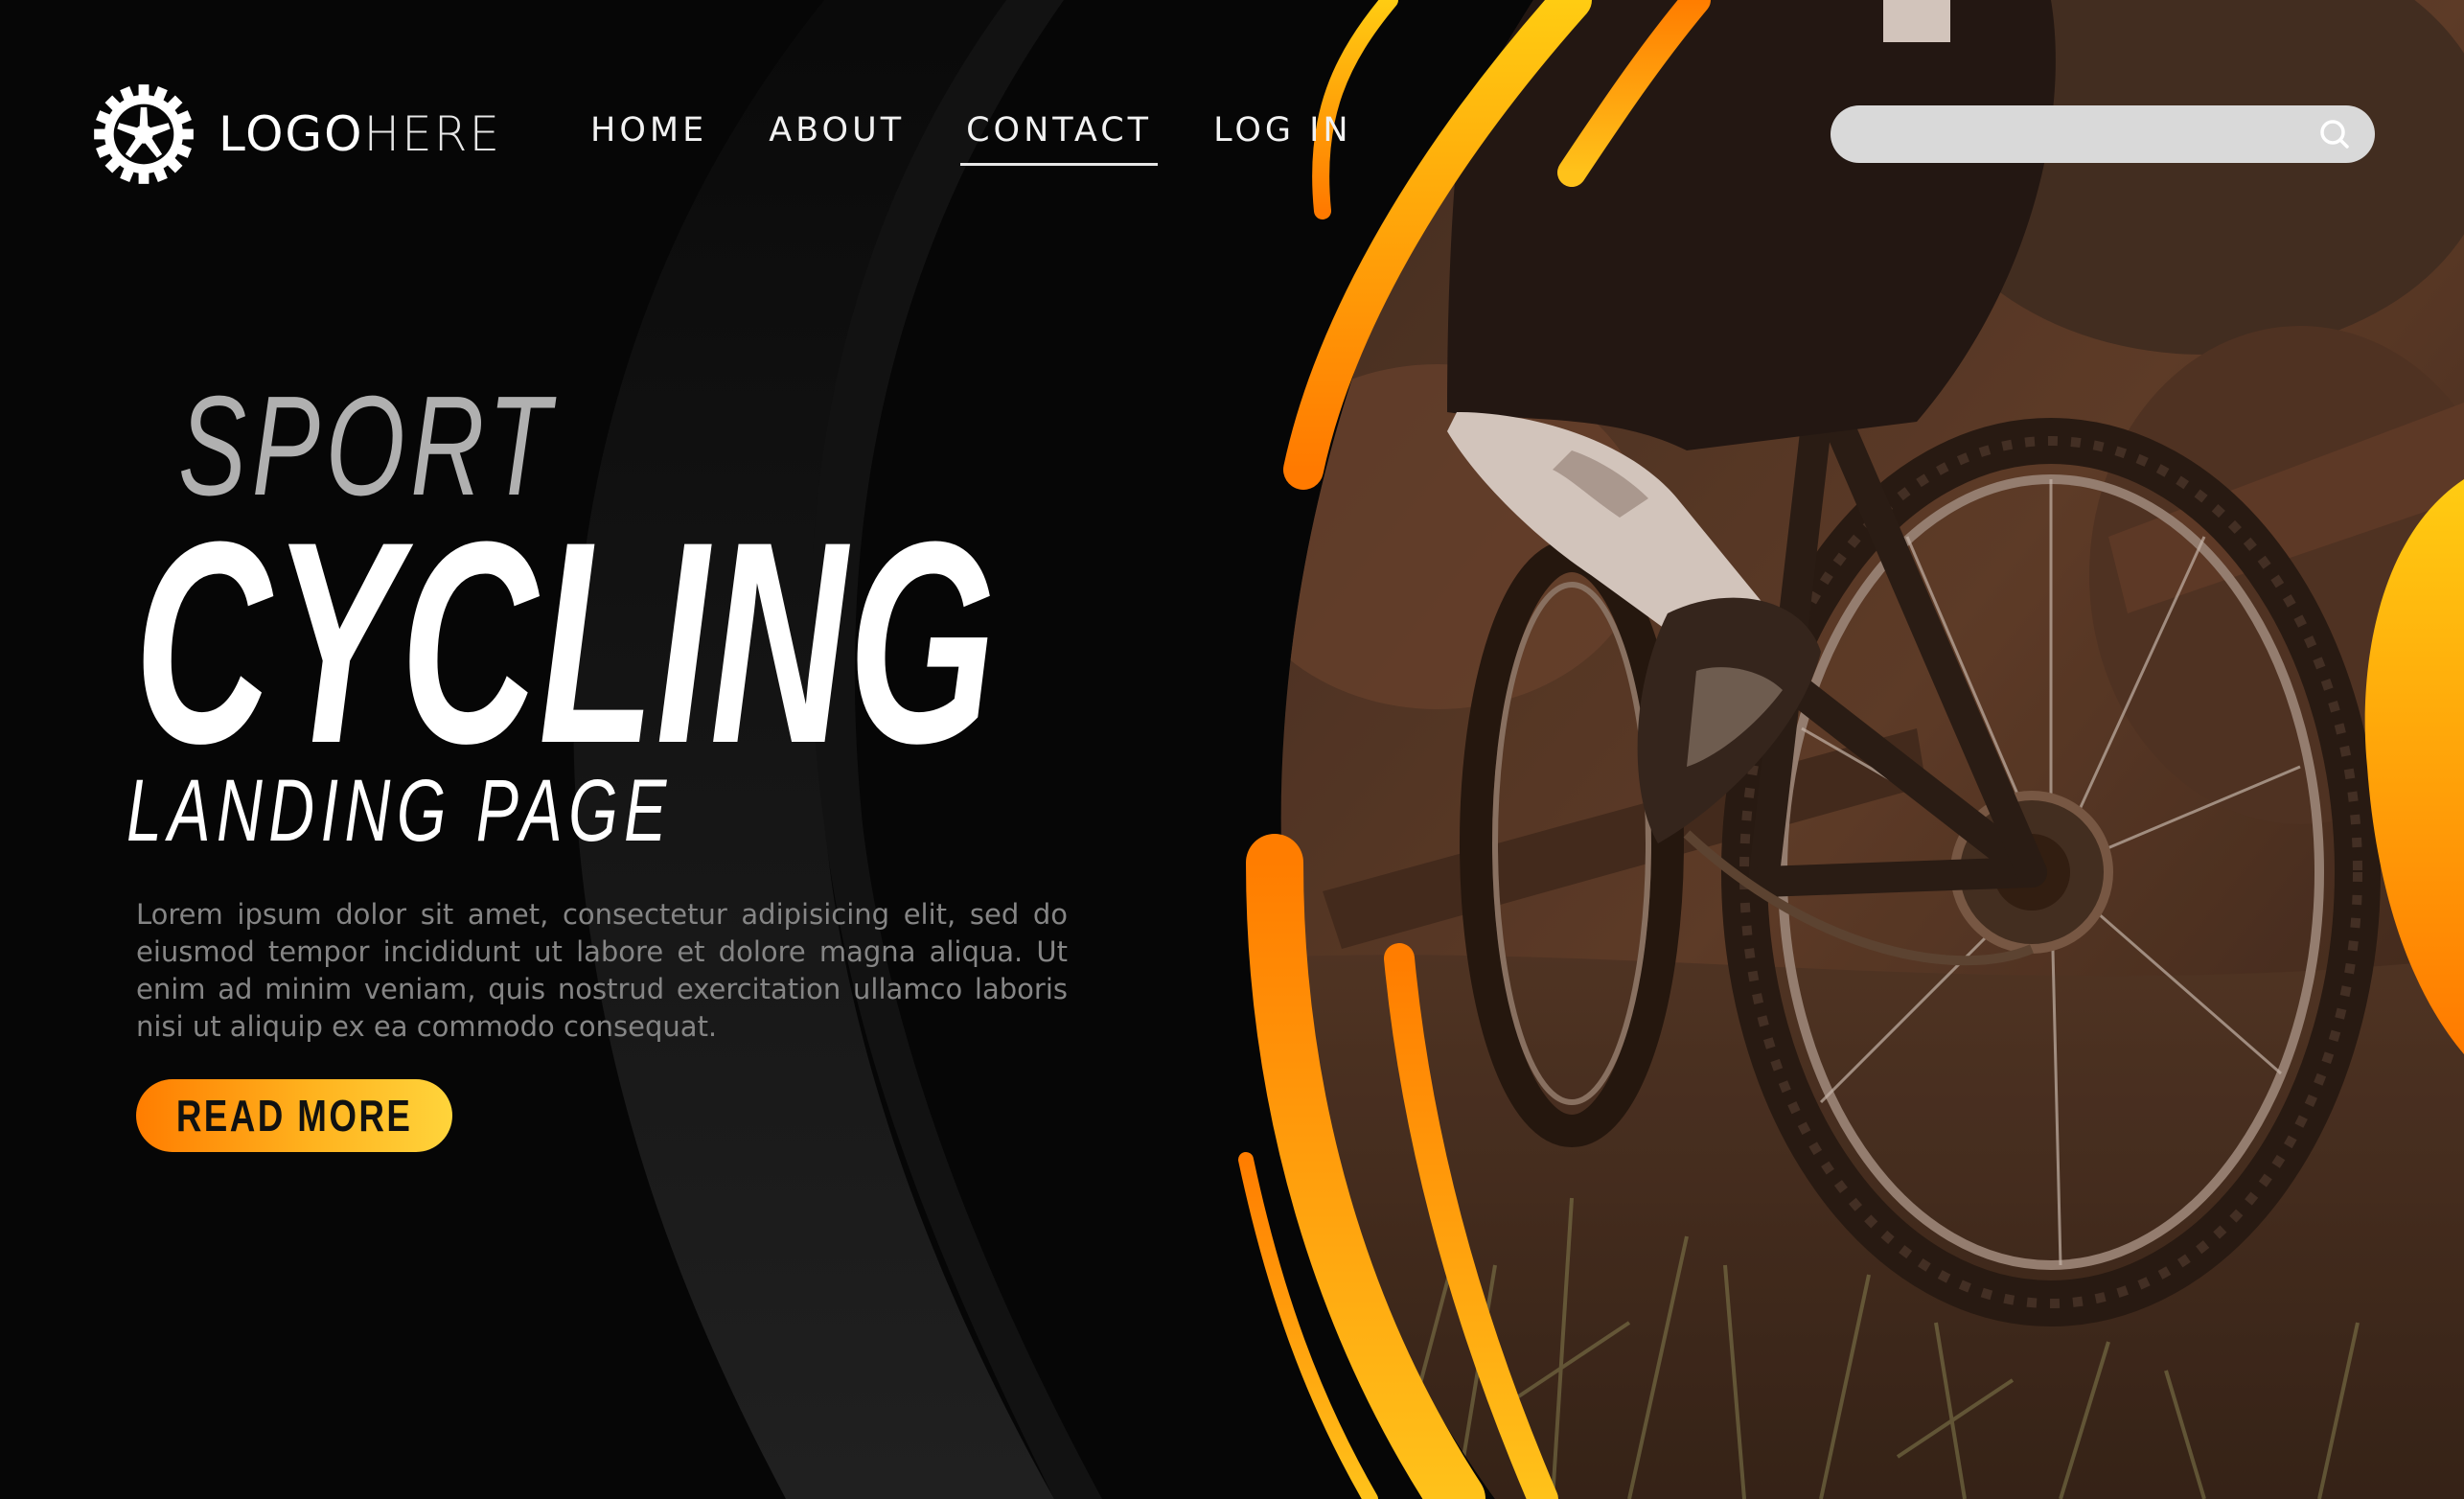 The image size is (2464, 1499). What do you see at coordinates (291, 134) in the screenshot?
I see `logo-text-bold: LOGO` at bounding box center [291, 134].